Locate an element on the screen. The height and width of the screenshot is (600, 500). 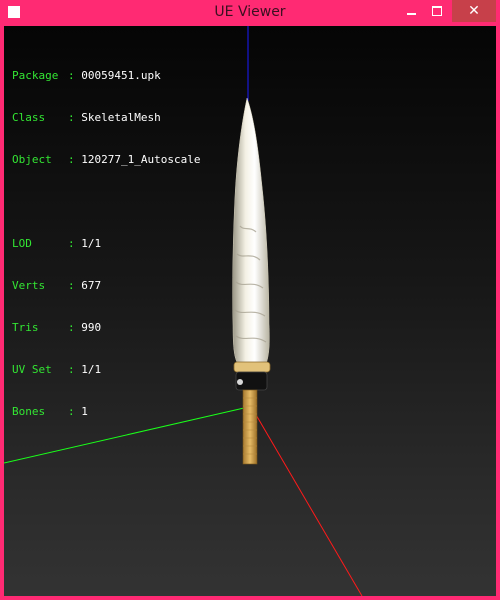
info-row-lod: LOD : 1/1 is located at coordinates (106, 244).